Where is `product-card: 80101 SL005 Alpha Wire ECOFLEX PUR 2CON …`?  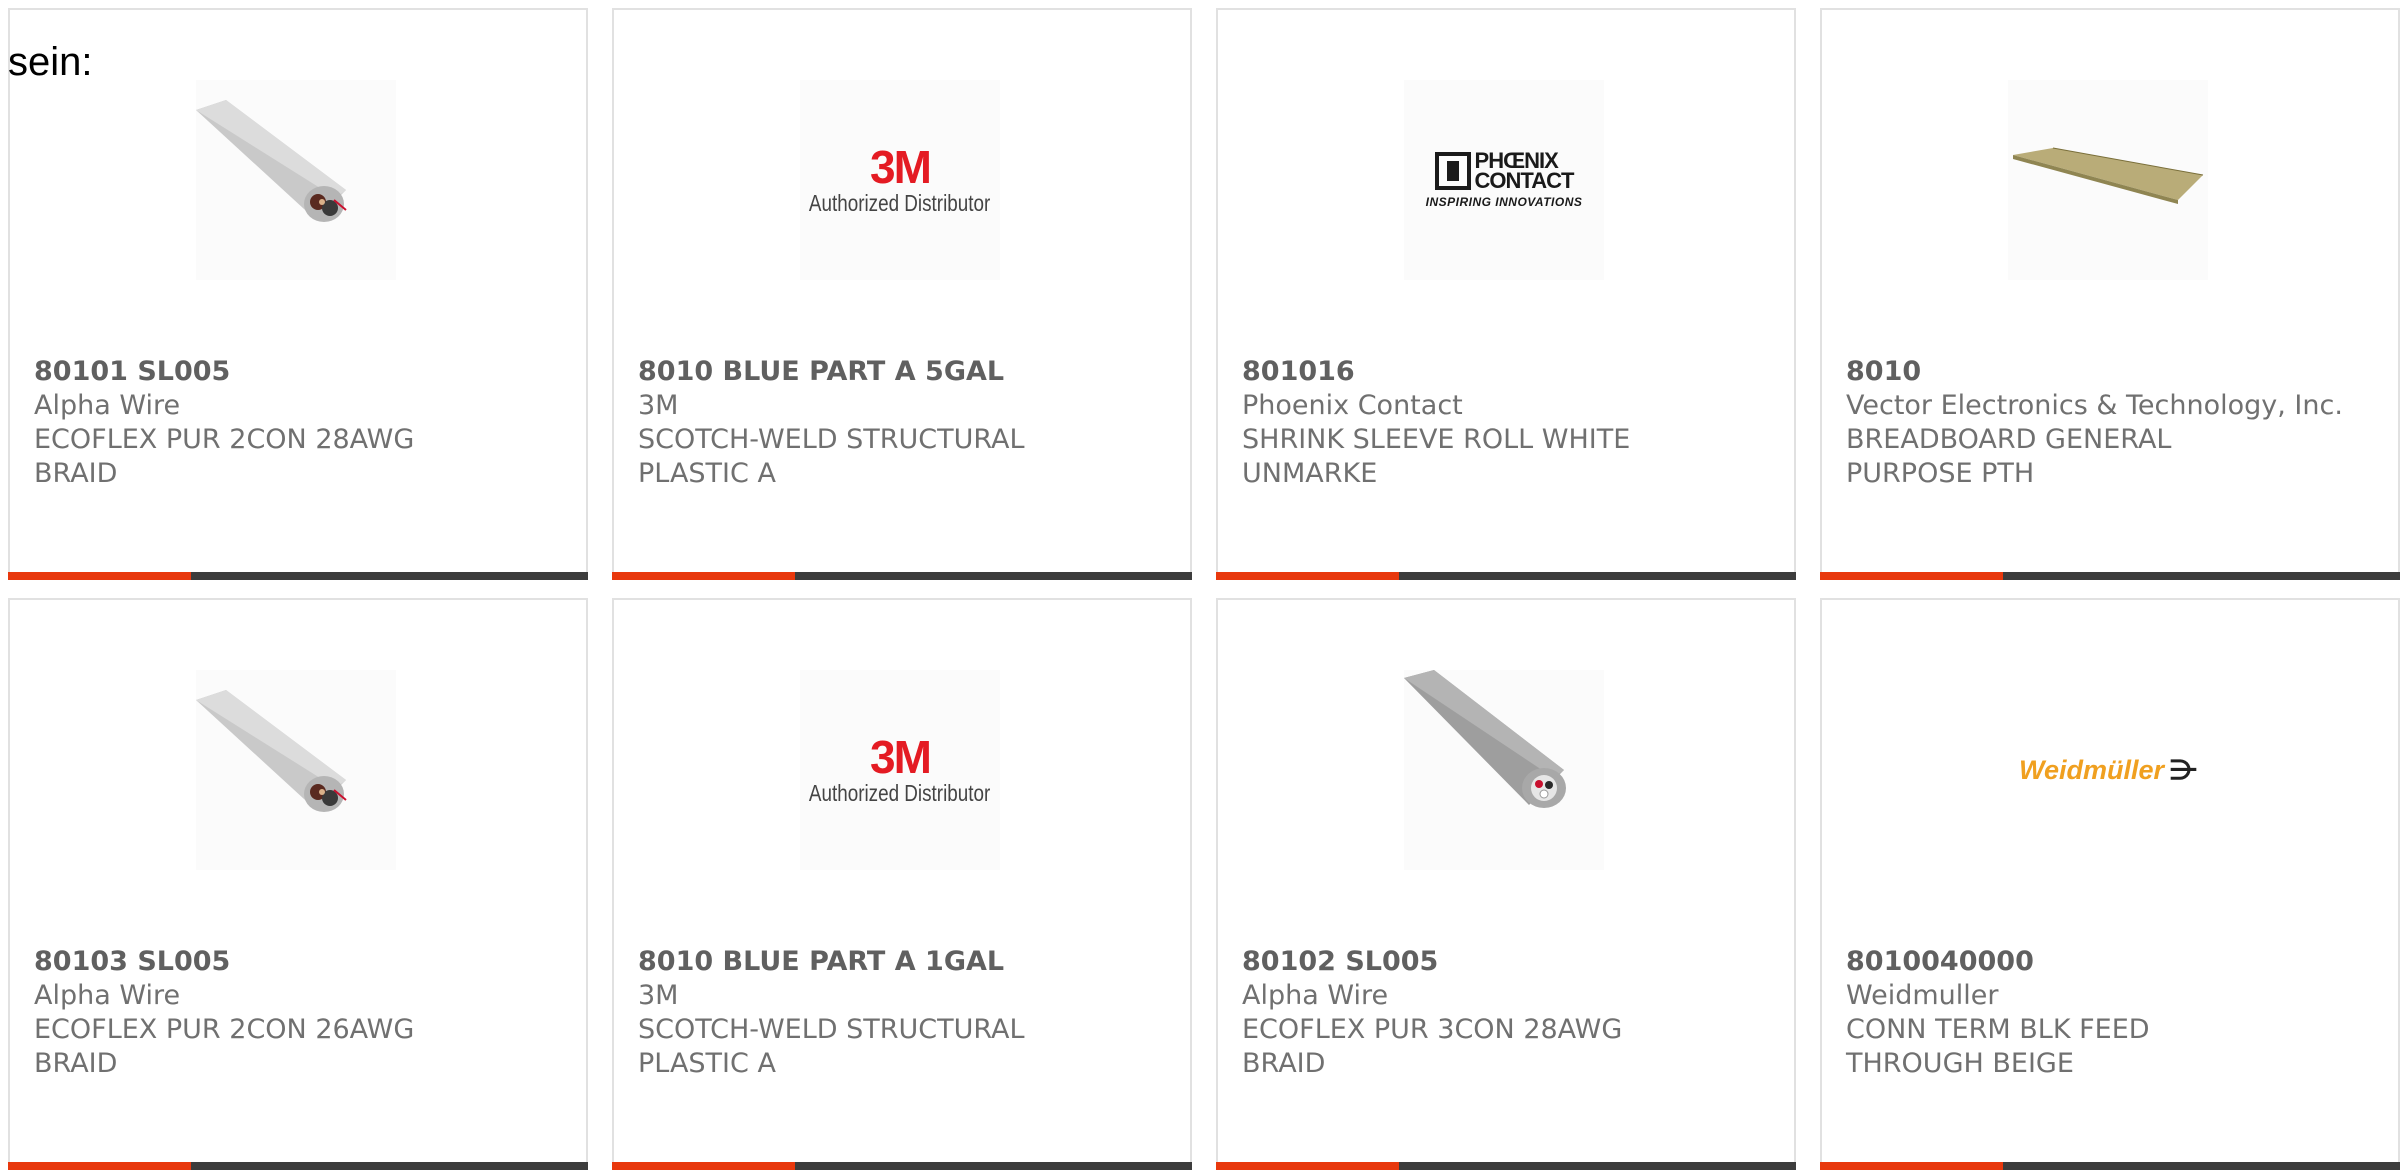
product-card: 80101 SL005 Alpha Wire ECOFLEX PUR 2CON … is located at coordinates (298, 294).